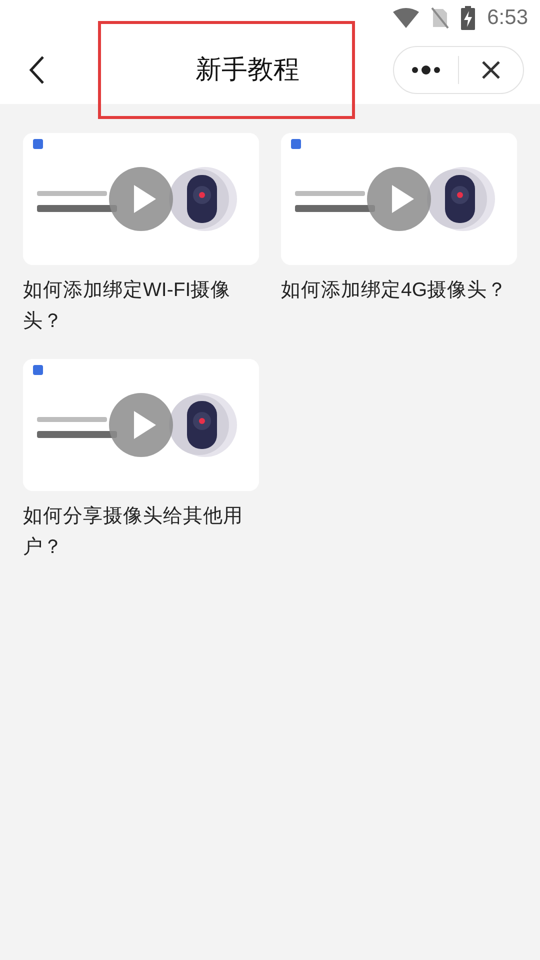 This screenshot has height=960, width=540. I want to click on video-title: 如何添加绑定WI-FI摄像头？, so click(141, 306).